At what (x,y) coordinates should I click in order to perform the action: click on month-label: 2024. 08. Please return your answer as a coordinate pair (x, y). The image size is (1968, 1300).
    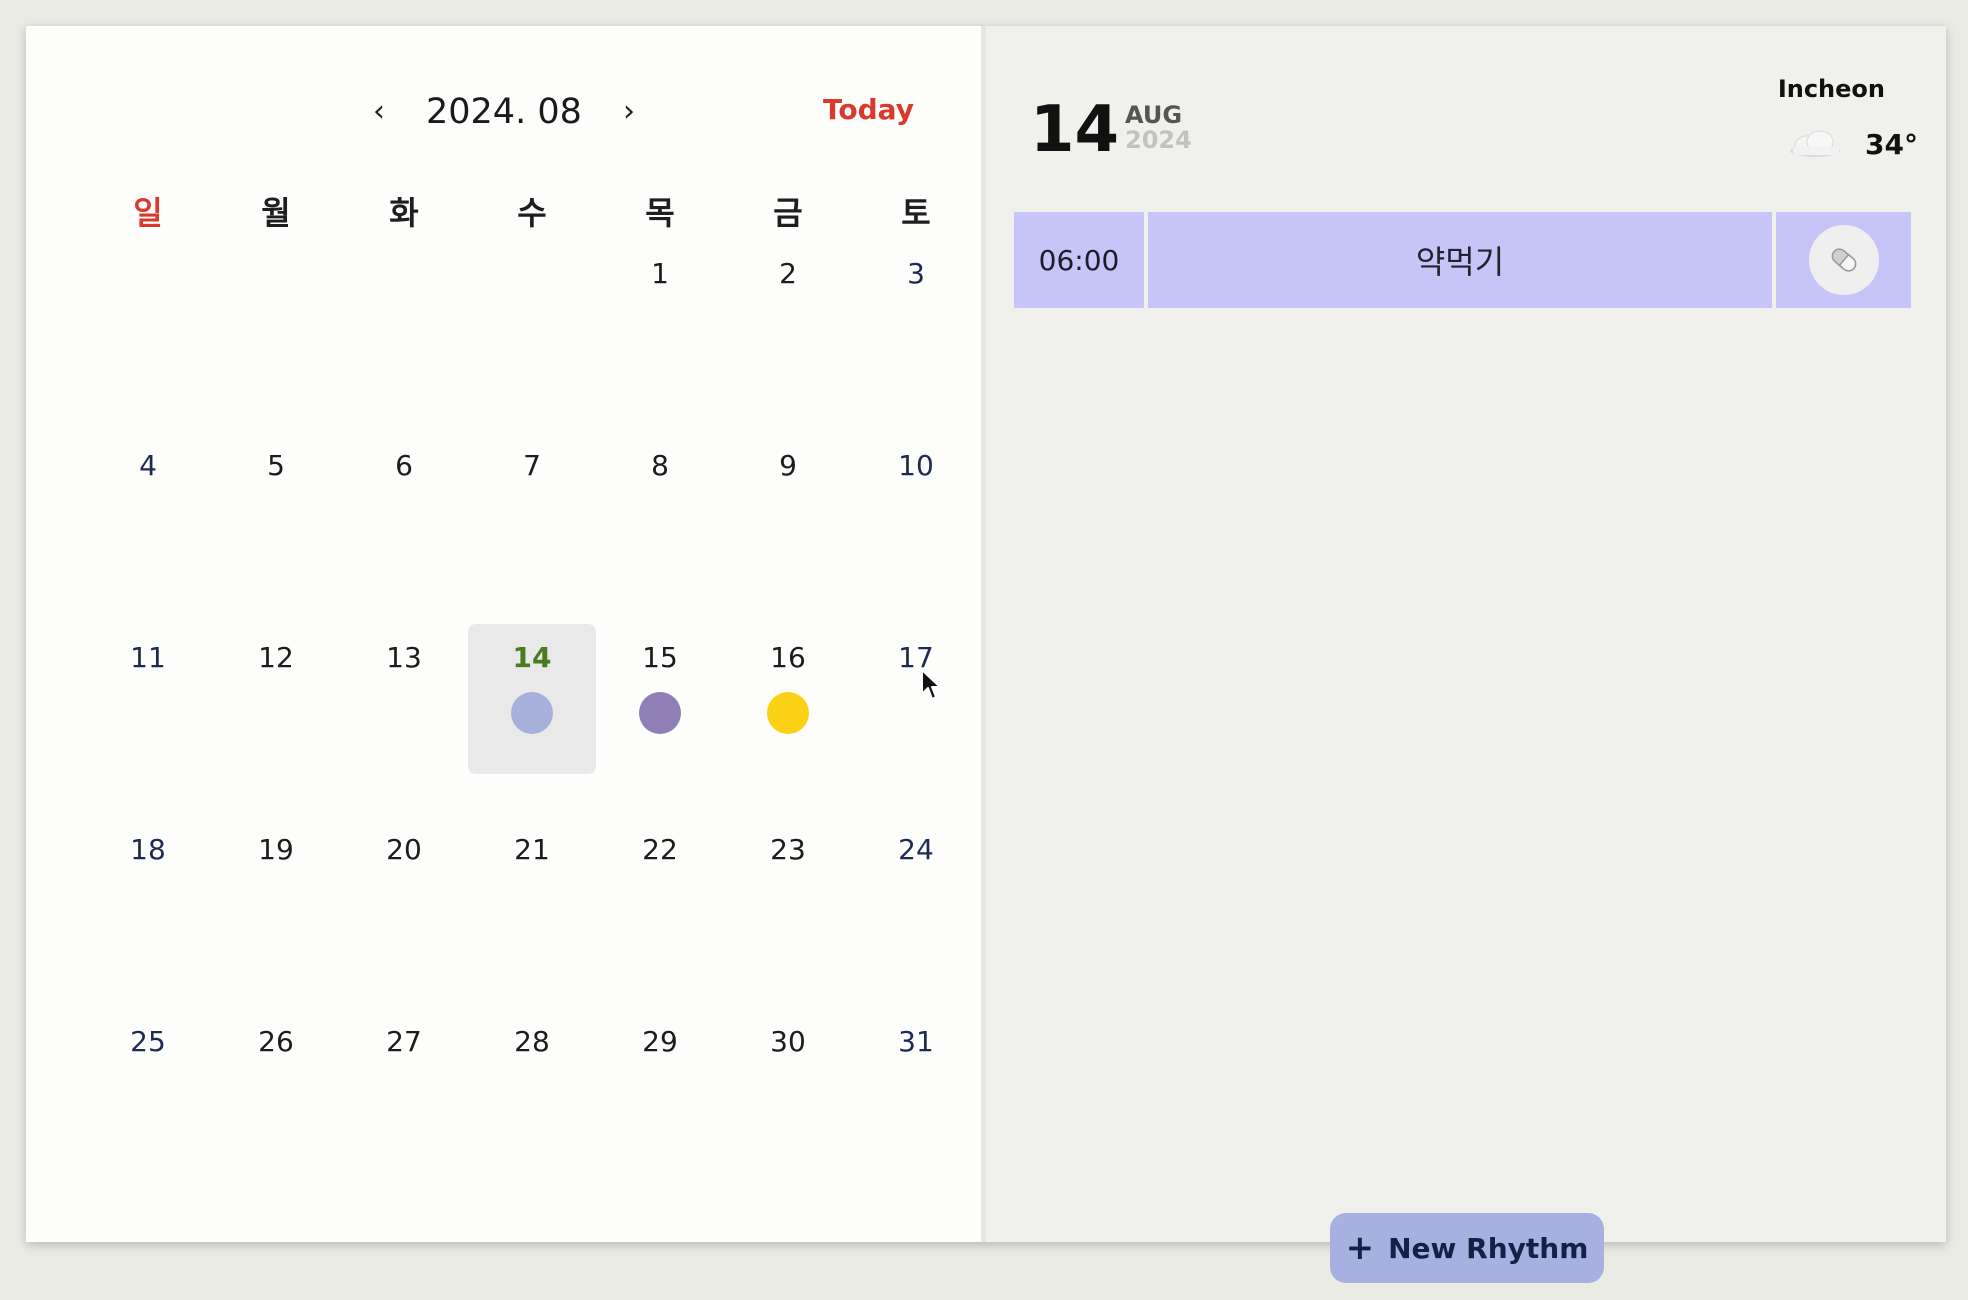
    Looking at the image, I should click on (504, 112).